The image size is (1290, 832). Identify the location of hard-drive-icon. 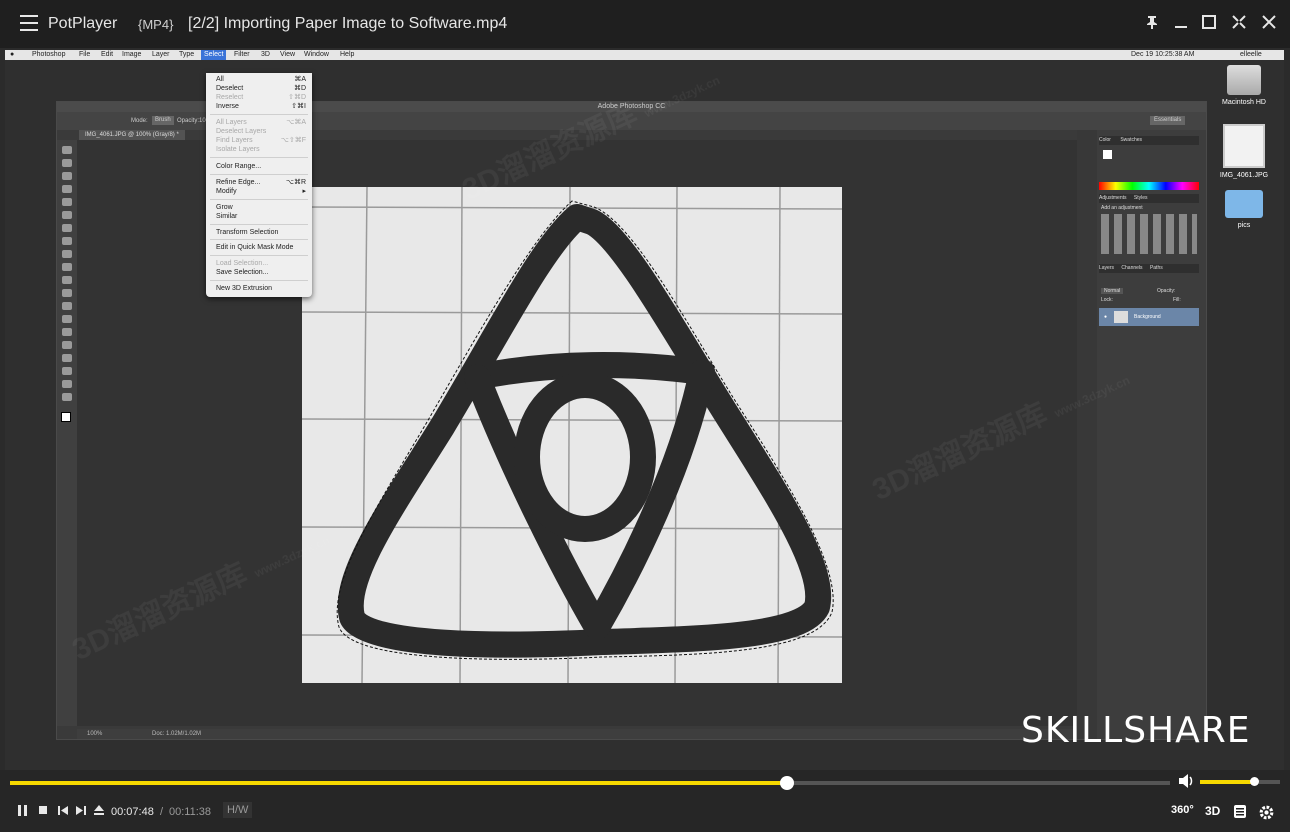
(1244, 80).